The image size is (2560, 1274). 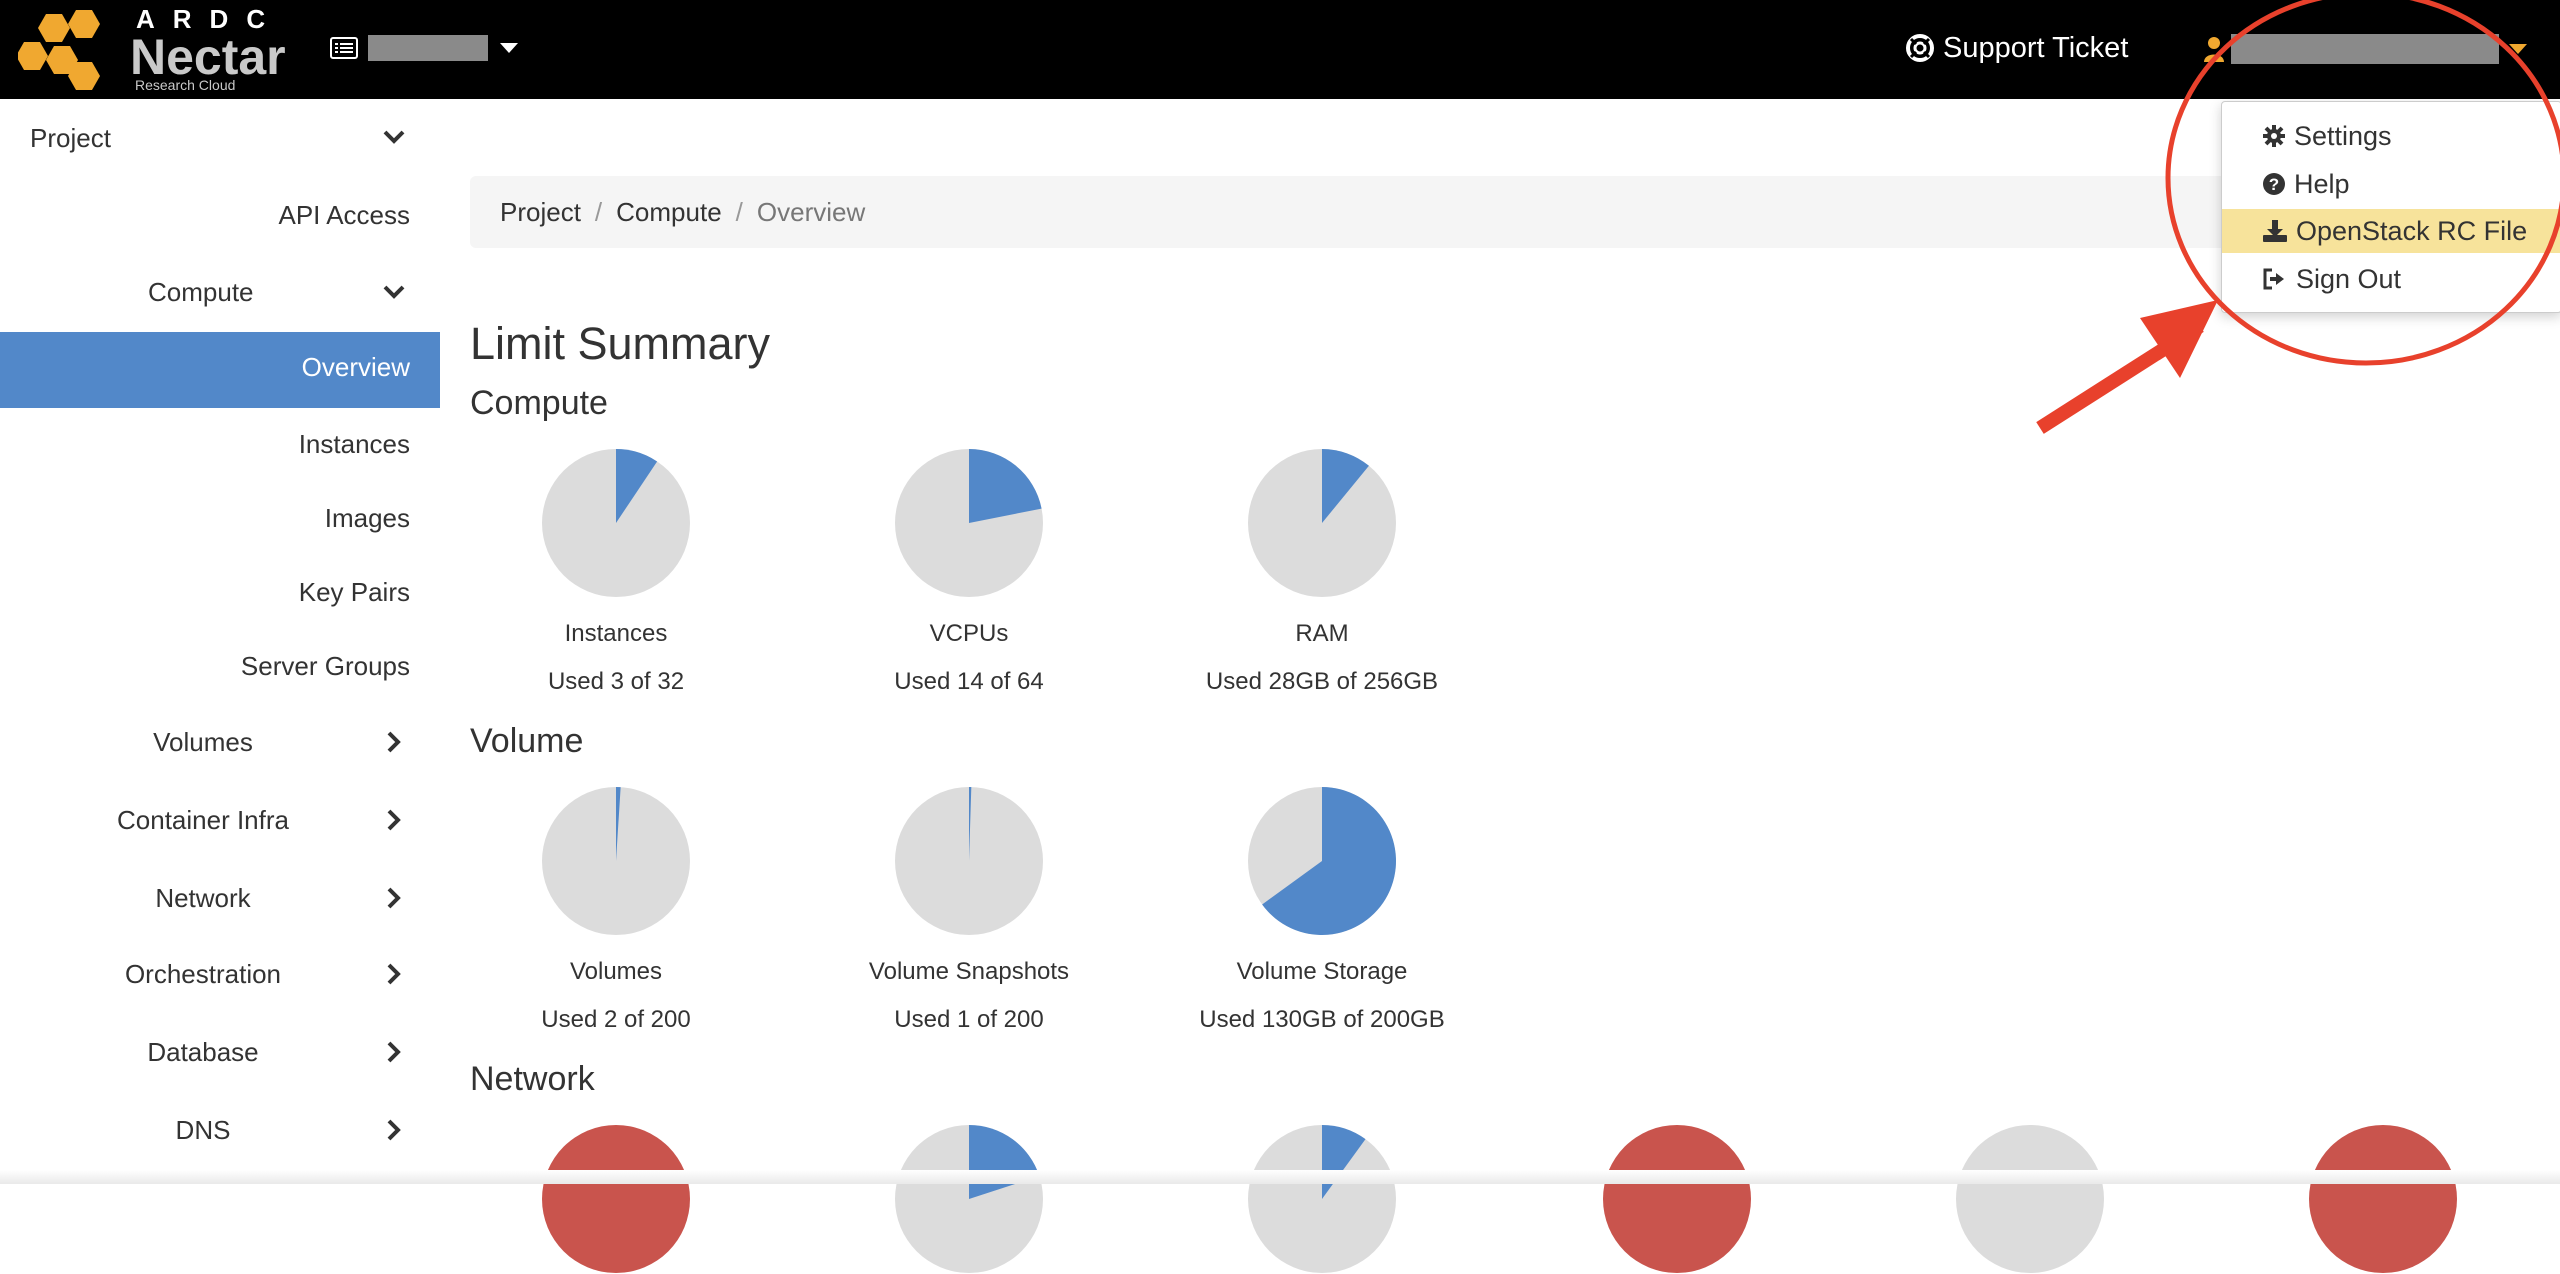 What do you see at coordinates (616, 681) in the screenshot?
I see `pie-used-text: Used 3 of 32` at bounding box center [616, 681].